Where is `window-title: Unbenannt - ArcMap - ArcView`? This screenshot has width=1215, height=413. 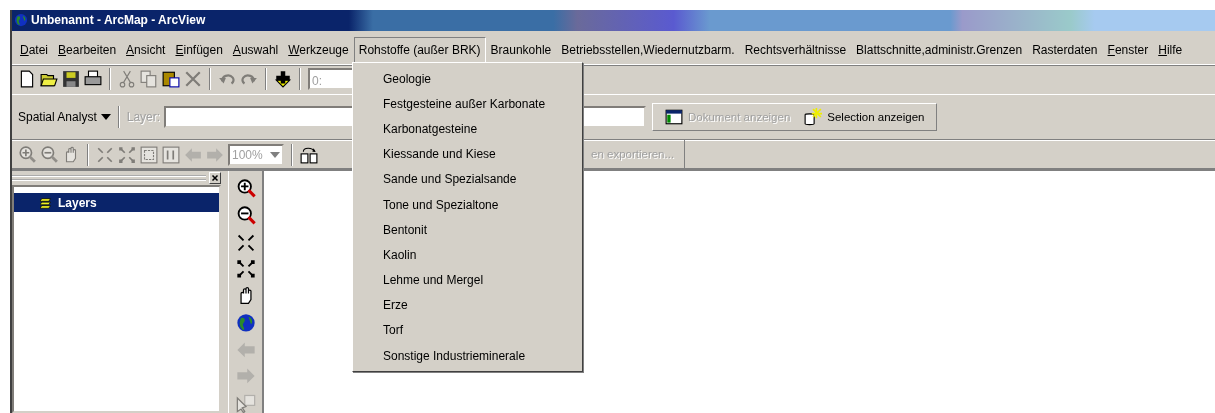 window-title: Unbenannt - ArcMap - ArcView is located at coordinates (118, 21).